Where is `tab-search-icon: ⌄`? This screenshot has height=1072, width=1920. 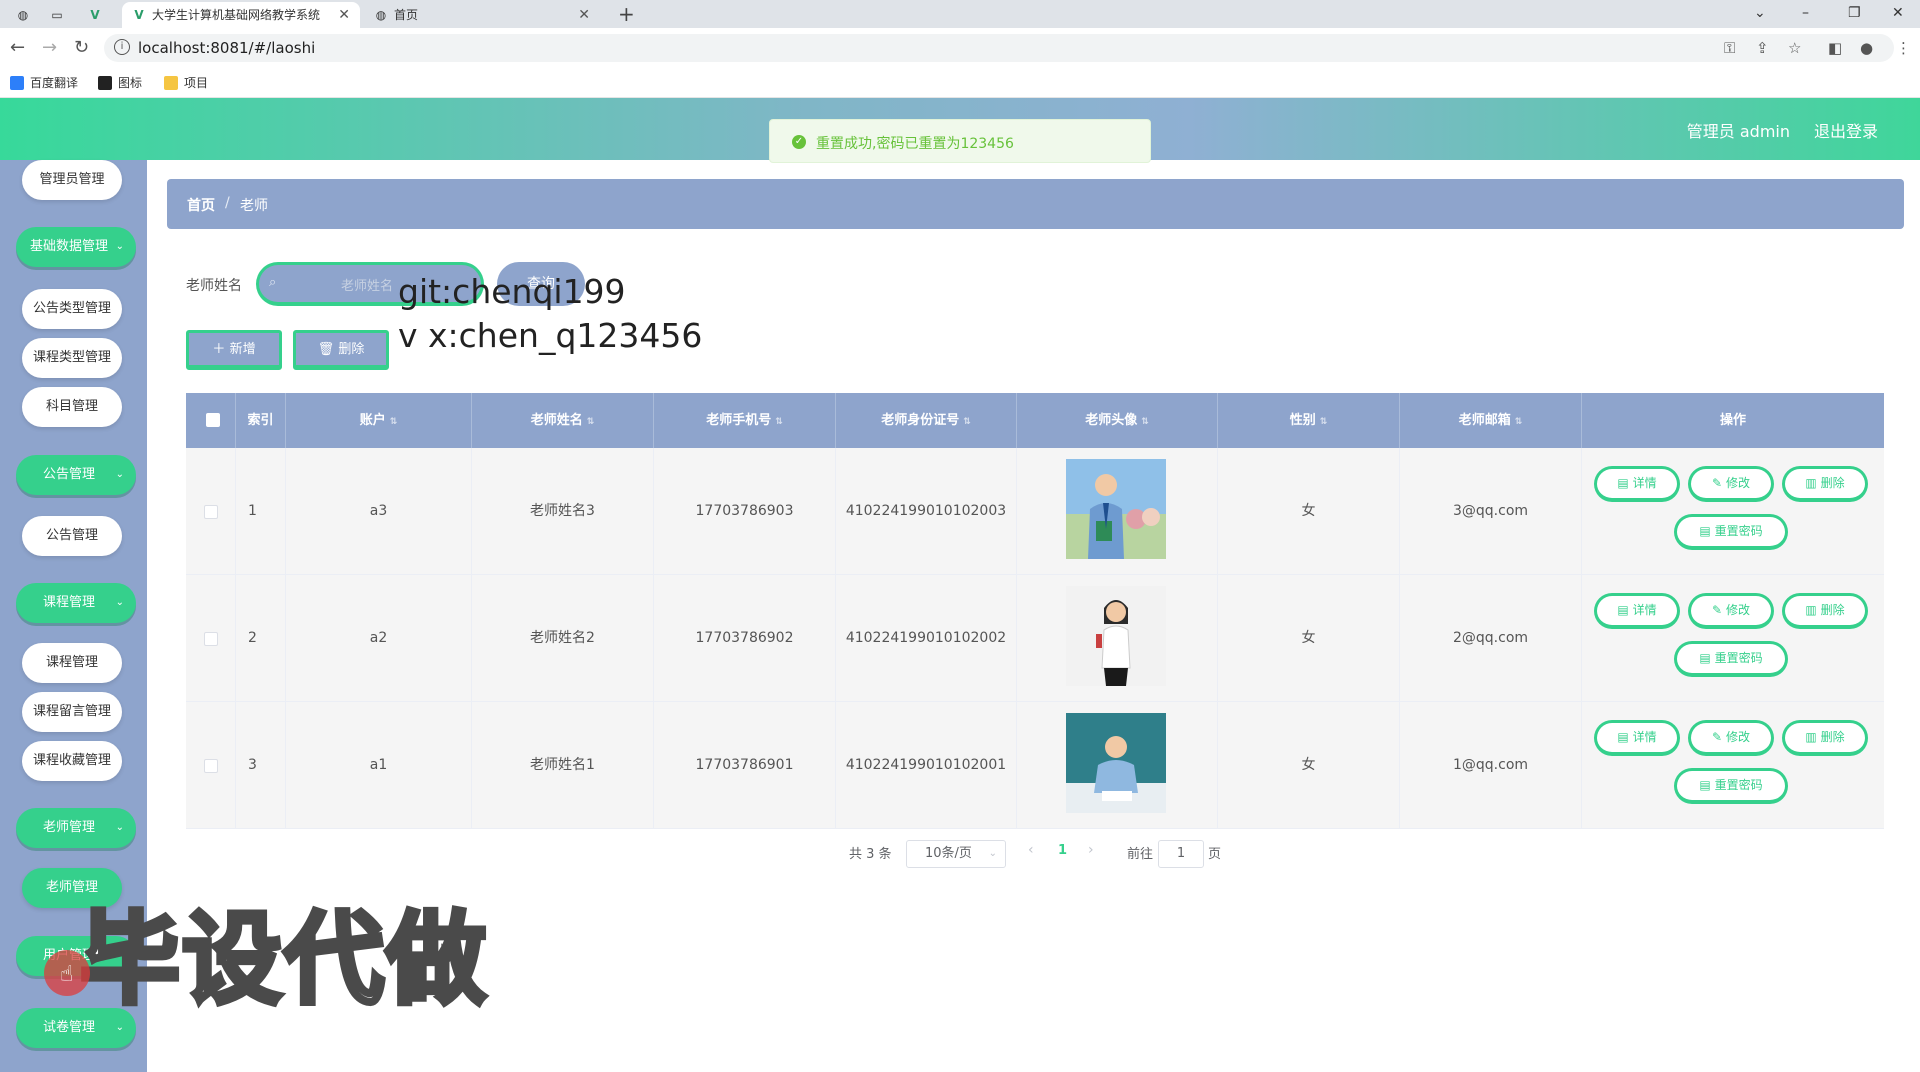
tab-search-icon: ⌄ is located at coordinates (1760, 13).